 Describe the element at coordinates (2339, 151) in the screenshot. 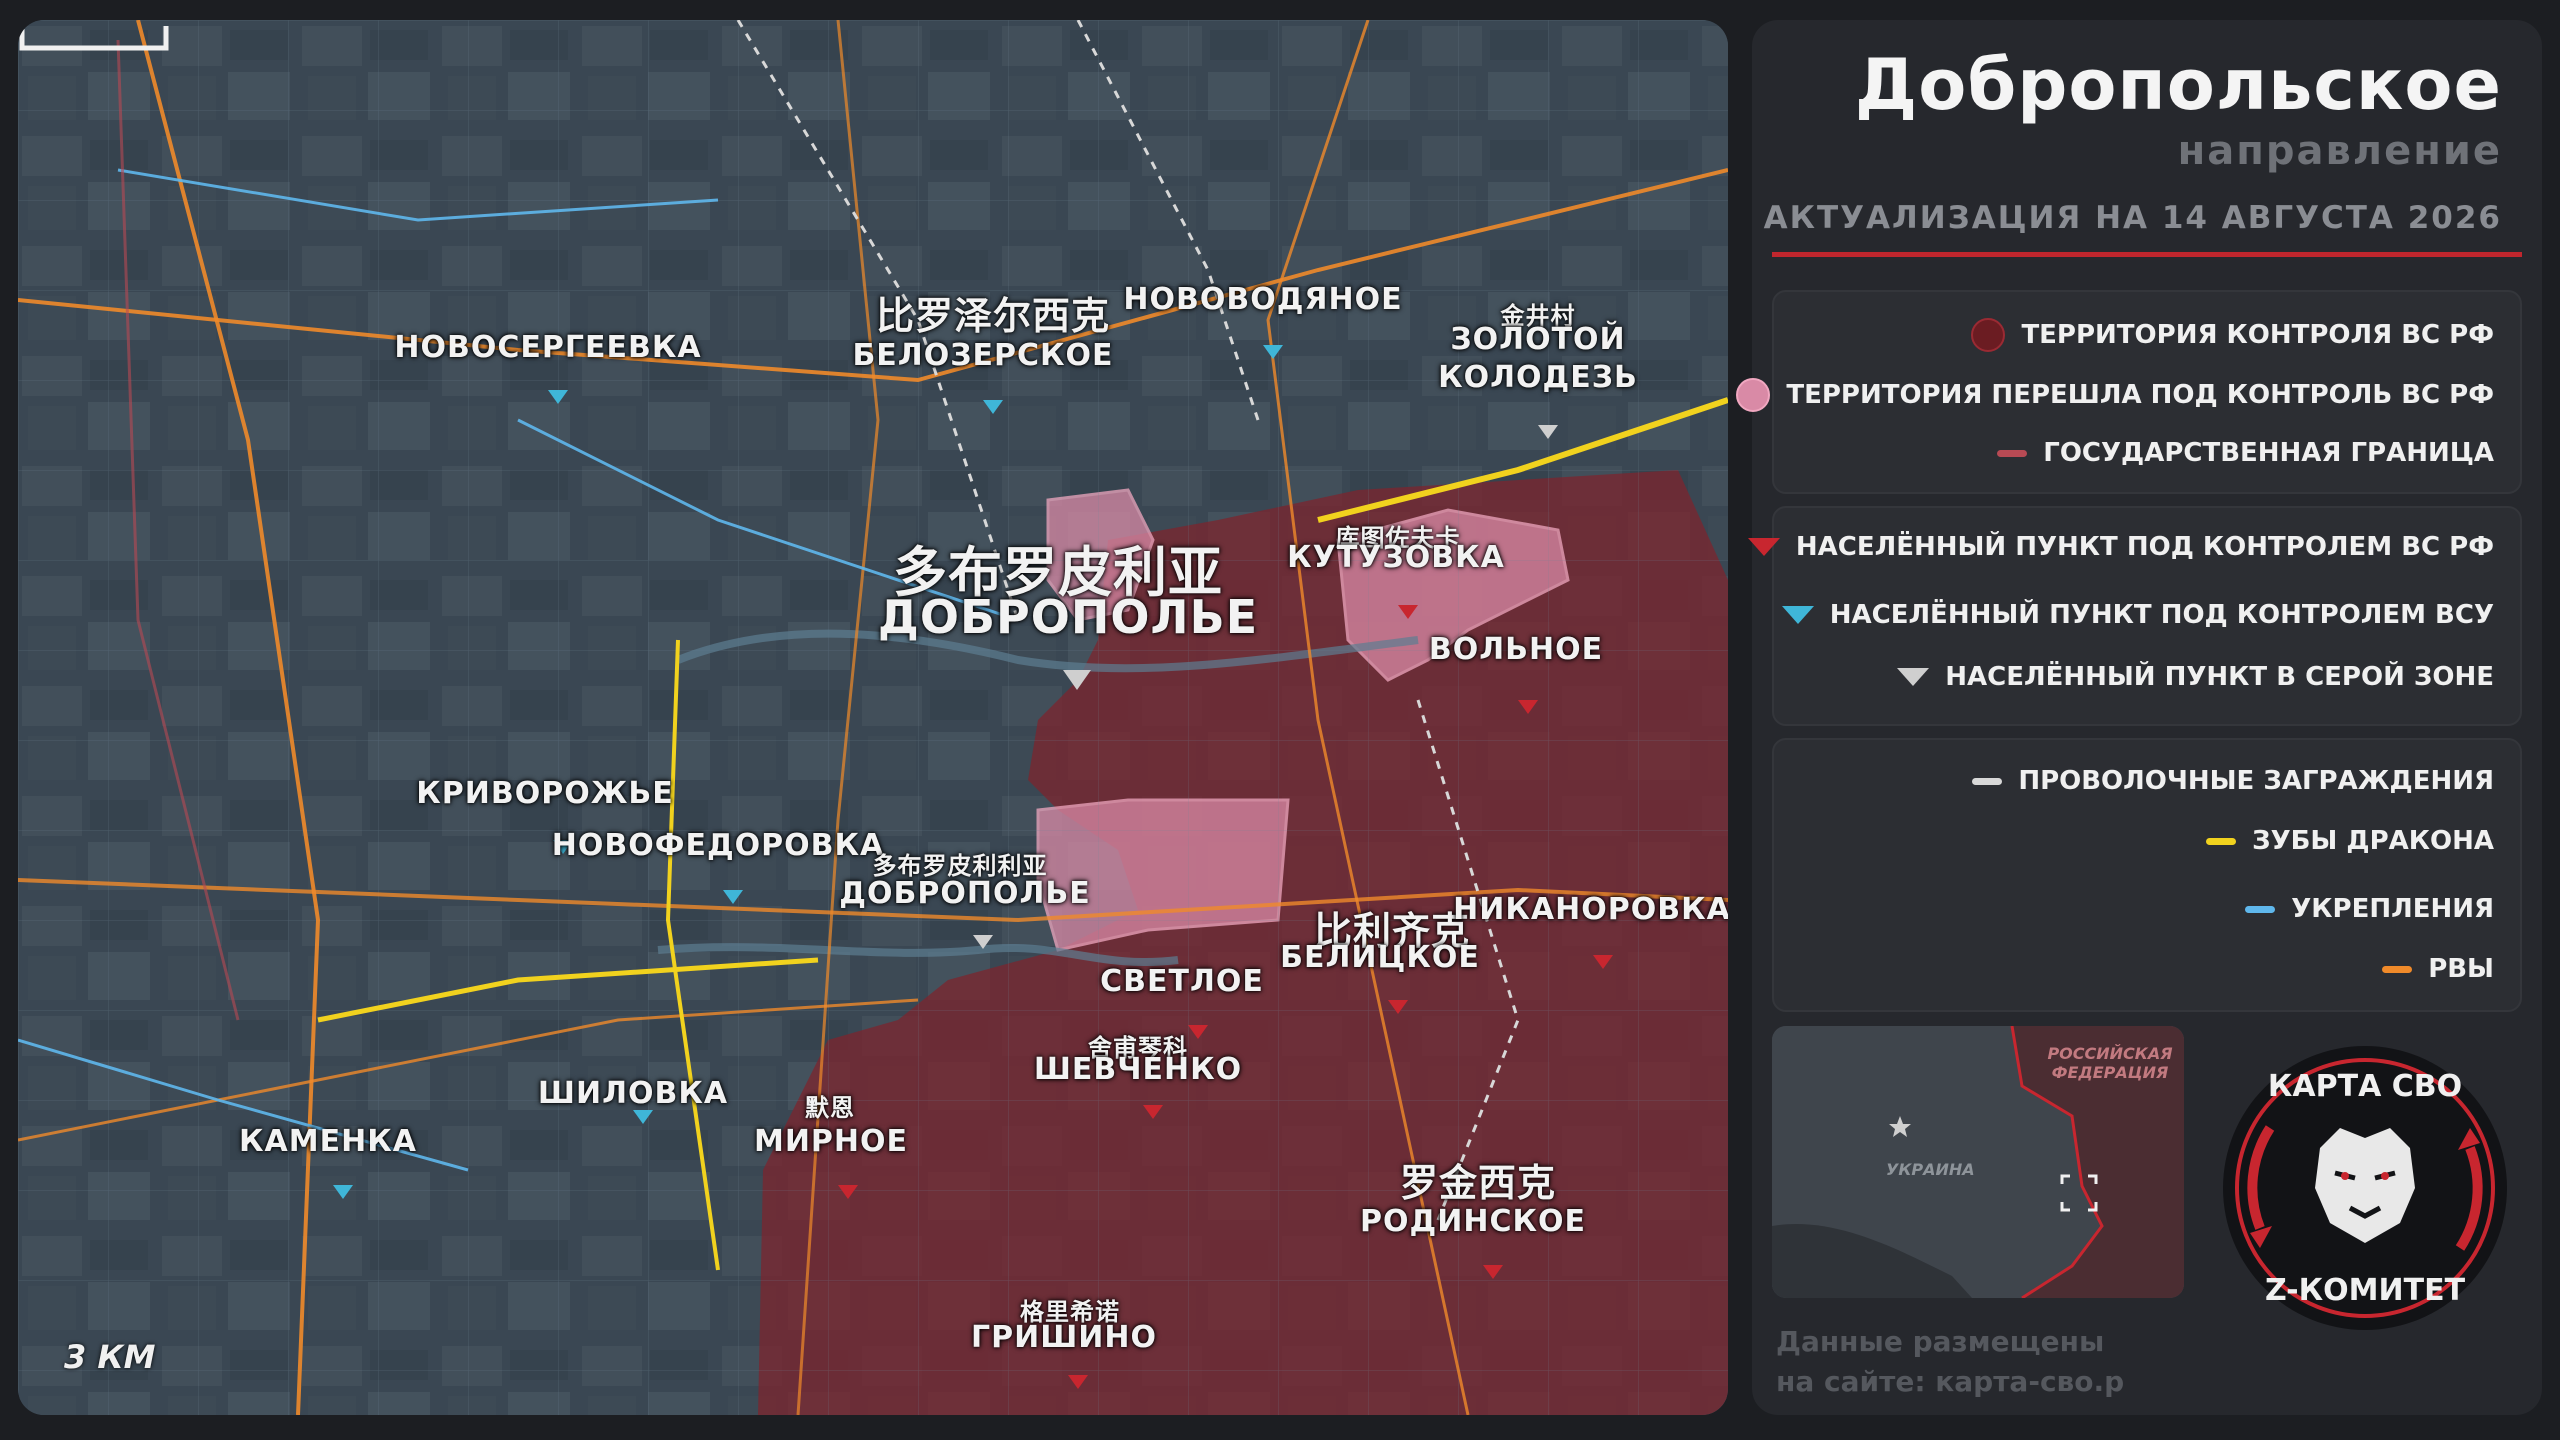

I see `panel-subtitle: направление` at that location.